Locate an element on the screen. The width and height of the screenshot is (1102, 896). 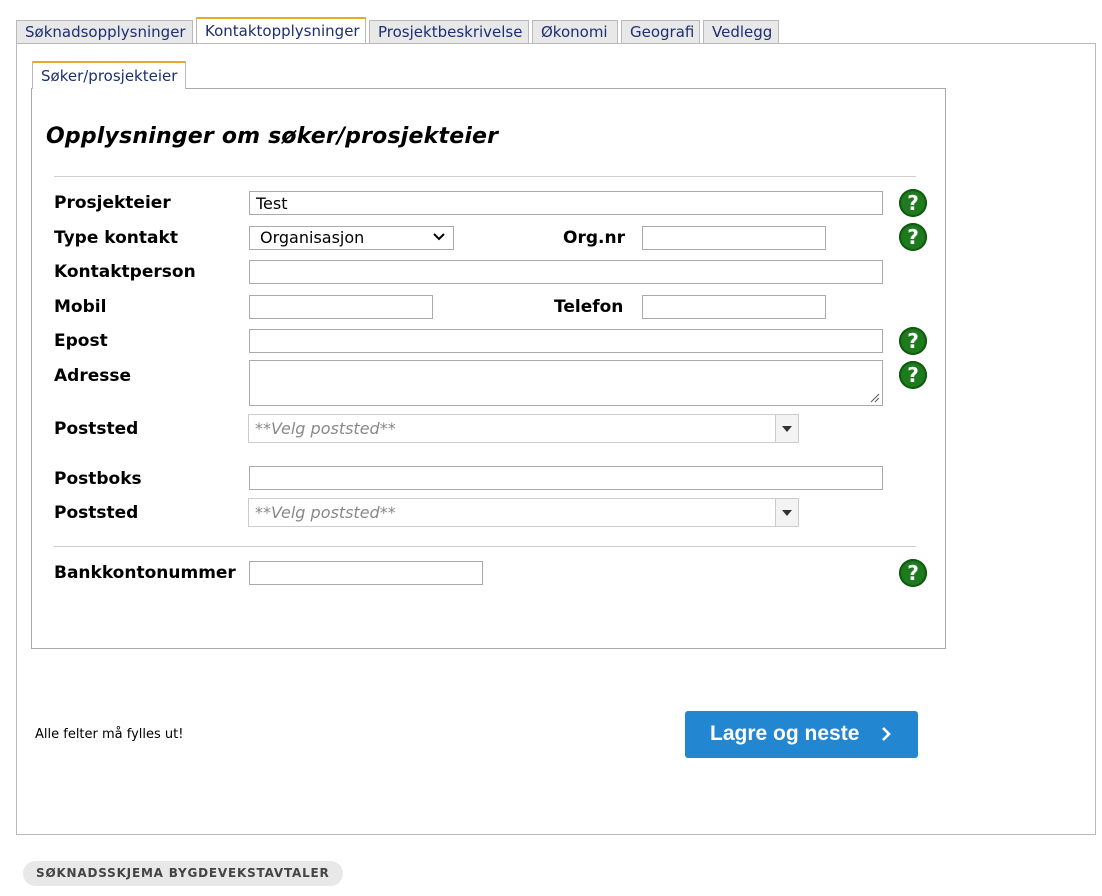
tab-geografi: Geografi is located at coordinates (660, 31).